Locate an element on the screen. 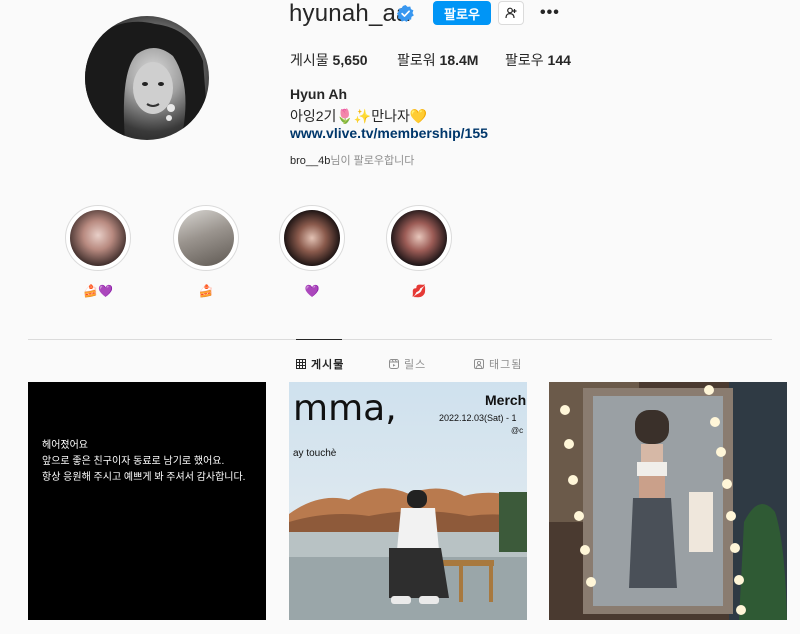 The width and height of the screenshot is (800, 634). post-2-date: 2022.12.03(Sat) - 1 is located at coordinates (478, 418).